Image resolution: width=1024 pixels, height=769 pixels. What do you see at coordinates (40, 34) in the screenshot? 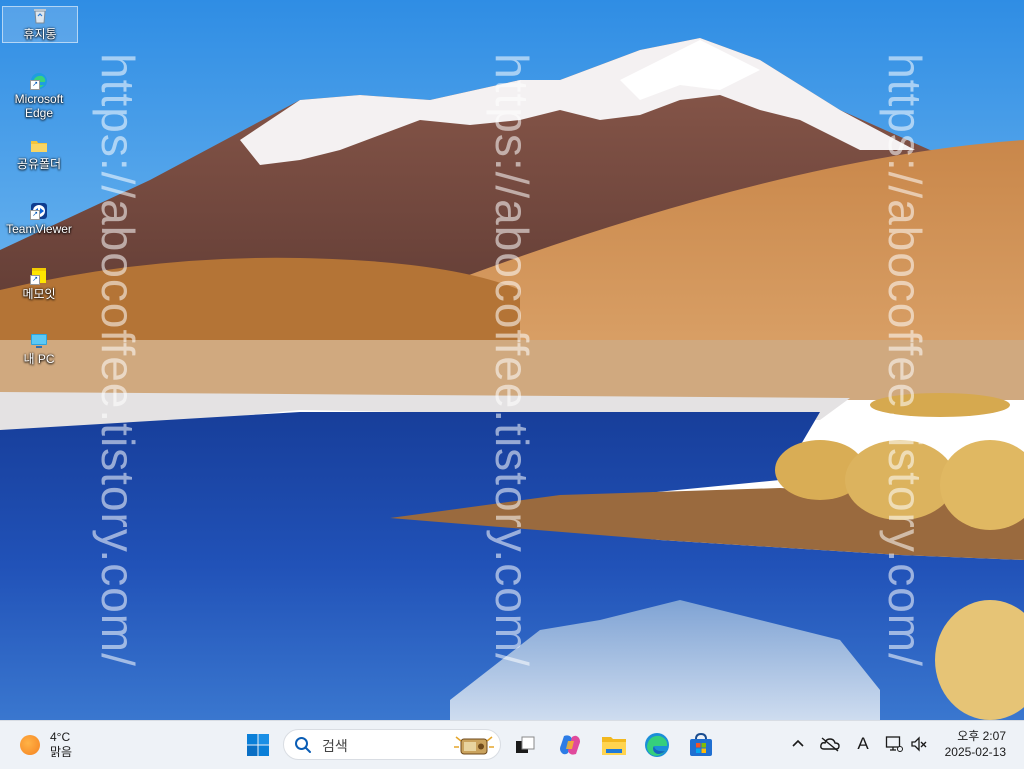
I see `desktop-icon-label: 휴지통` at bounding box center [40, 34].